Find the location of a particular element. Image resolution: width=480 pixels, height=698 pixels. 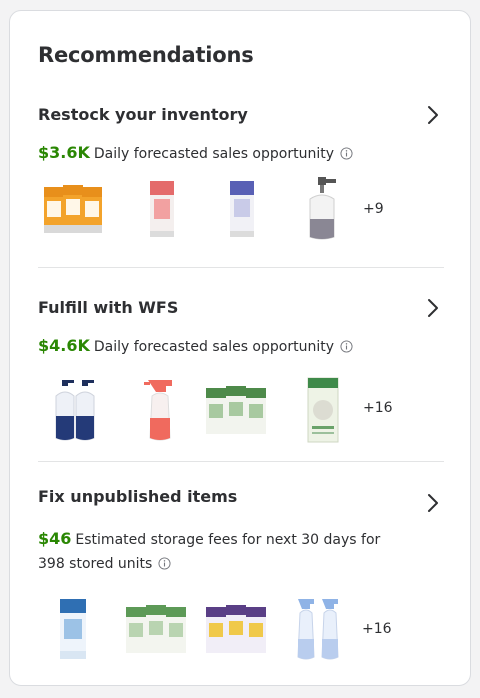

opportunity-amount: $3.6K is located at coordinates (64, 152).